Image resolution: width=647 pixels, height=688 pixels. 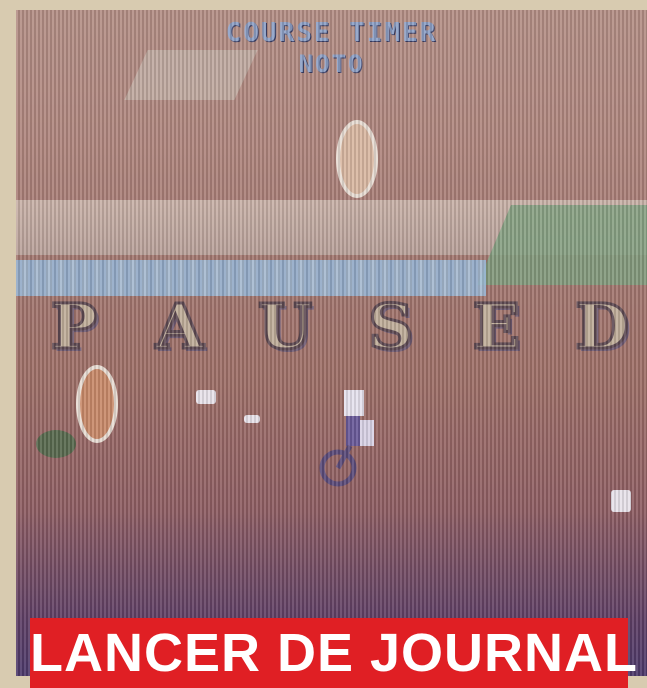 I want to click on paperboy-bike-sprite, so click(x=346, y=438).